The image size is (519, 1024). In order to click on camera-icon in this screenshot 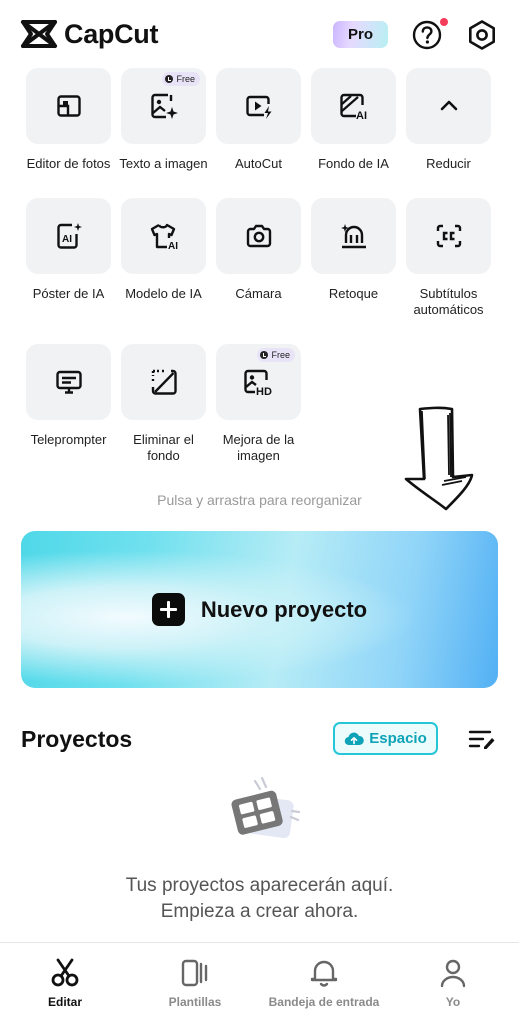, I will do `click(258, 236)`.